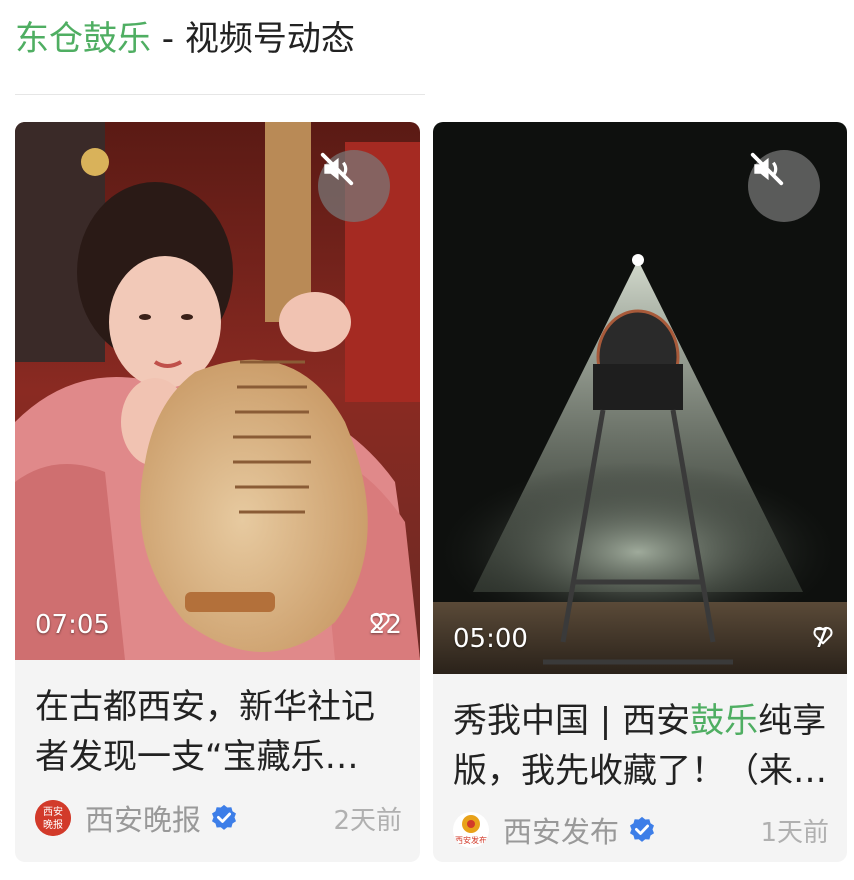 This screenshot has width=854, height=880. Describe the element at coordinates (72, 625) in the screenshot. I see `video-duration: 07:05` at that location.